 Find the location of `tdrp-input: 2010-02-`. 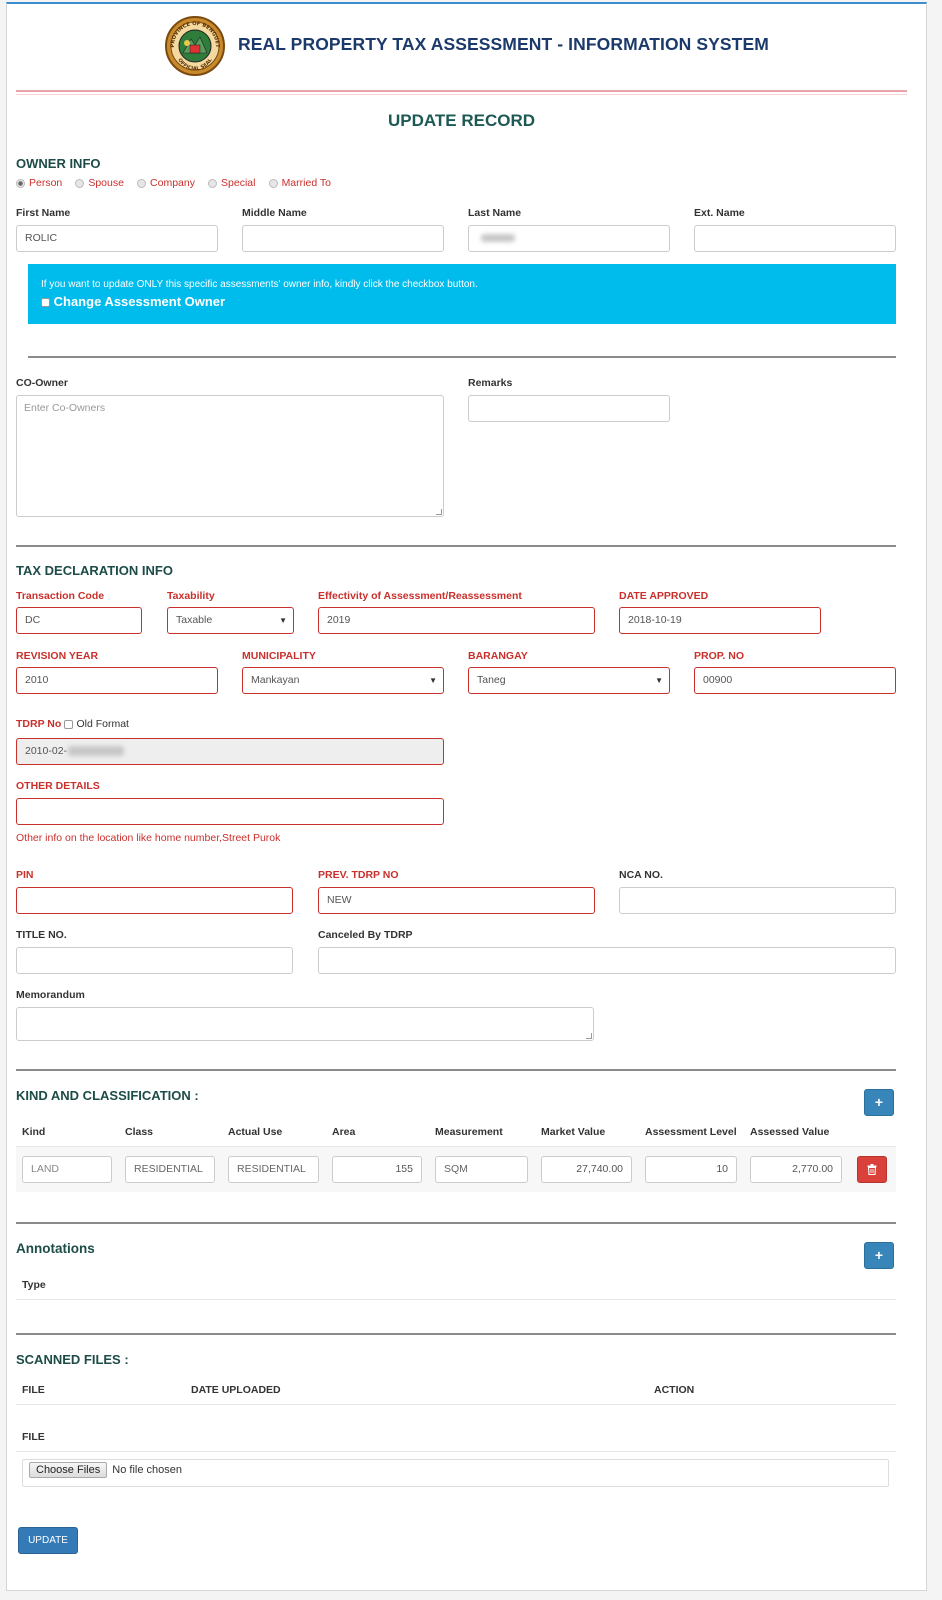

tdrp-input: 2010-02- is located at coordinates (230, 751).